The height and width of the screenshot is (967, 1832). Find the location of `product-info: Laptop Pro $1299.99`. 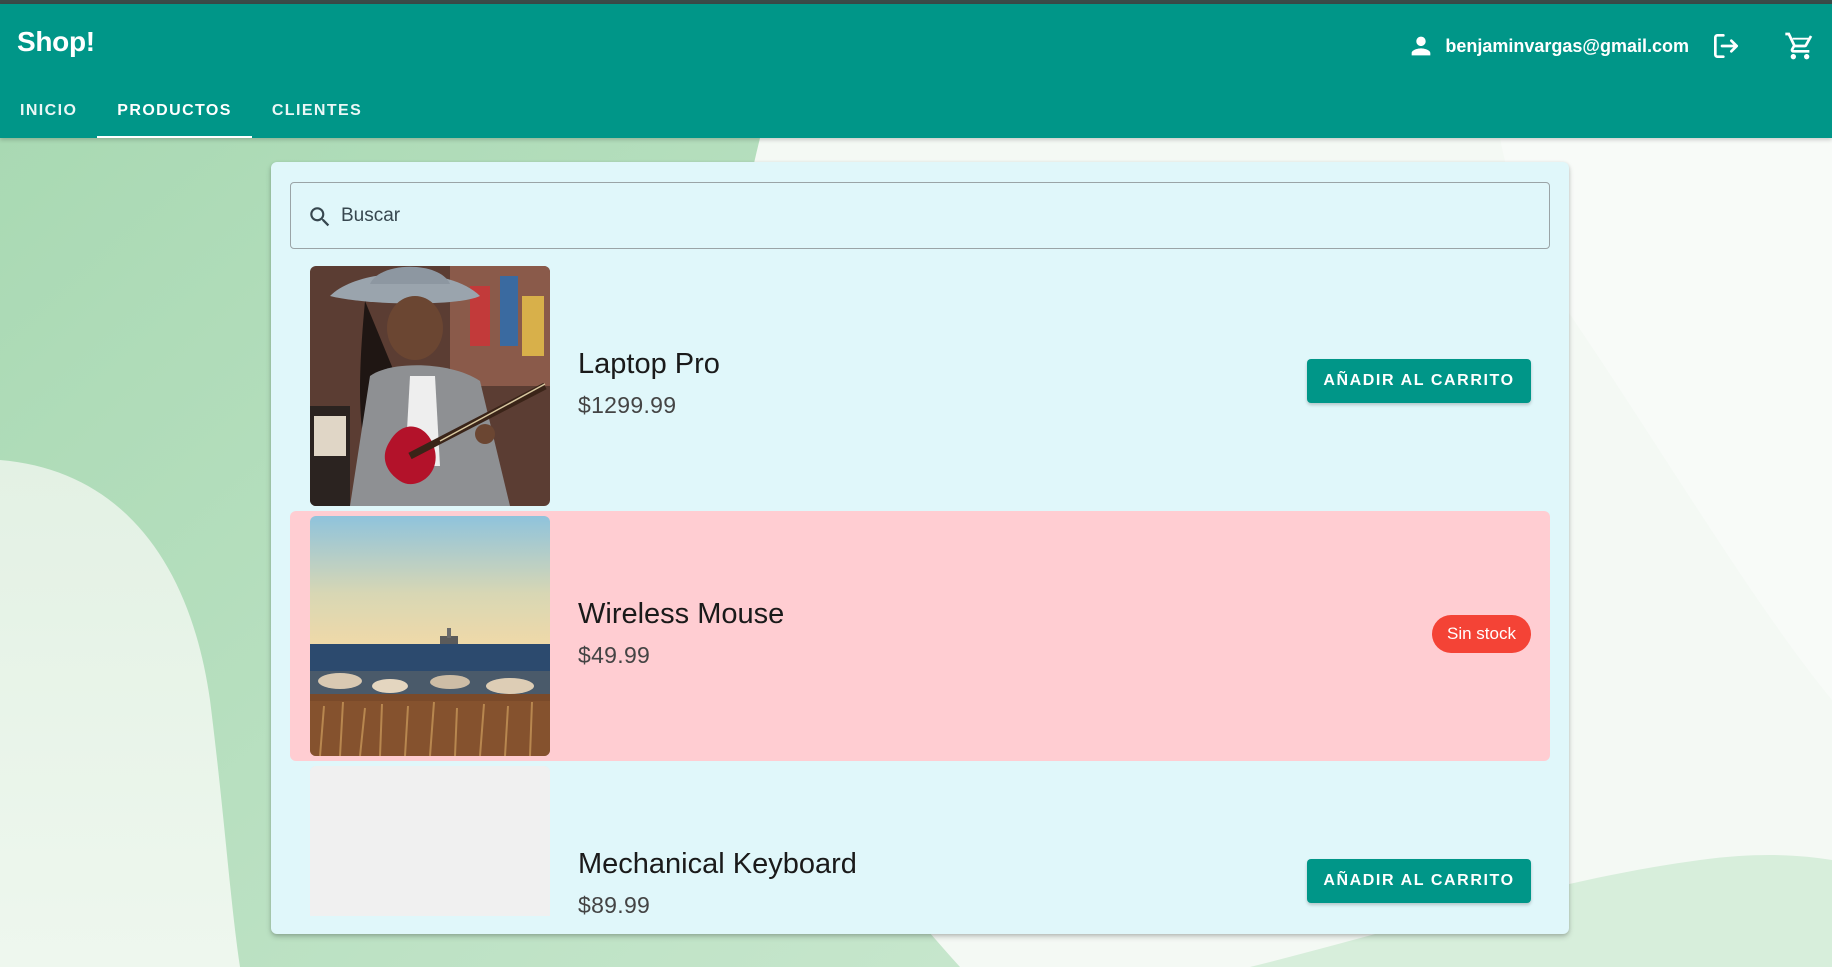

product-info: Laptop Pro $1299.99 is located at coordinates (649, 382).